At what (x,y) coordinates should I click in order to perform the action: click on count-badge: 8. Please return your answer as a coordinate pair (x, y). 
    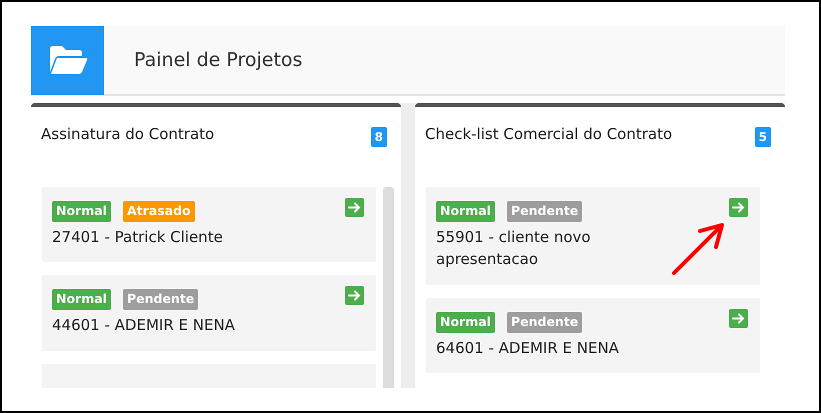
    Looking at the image, I should click on (378, 137).